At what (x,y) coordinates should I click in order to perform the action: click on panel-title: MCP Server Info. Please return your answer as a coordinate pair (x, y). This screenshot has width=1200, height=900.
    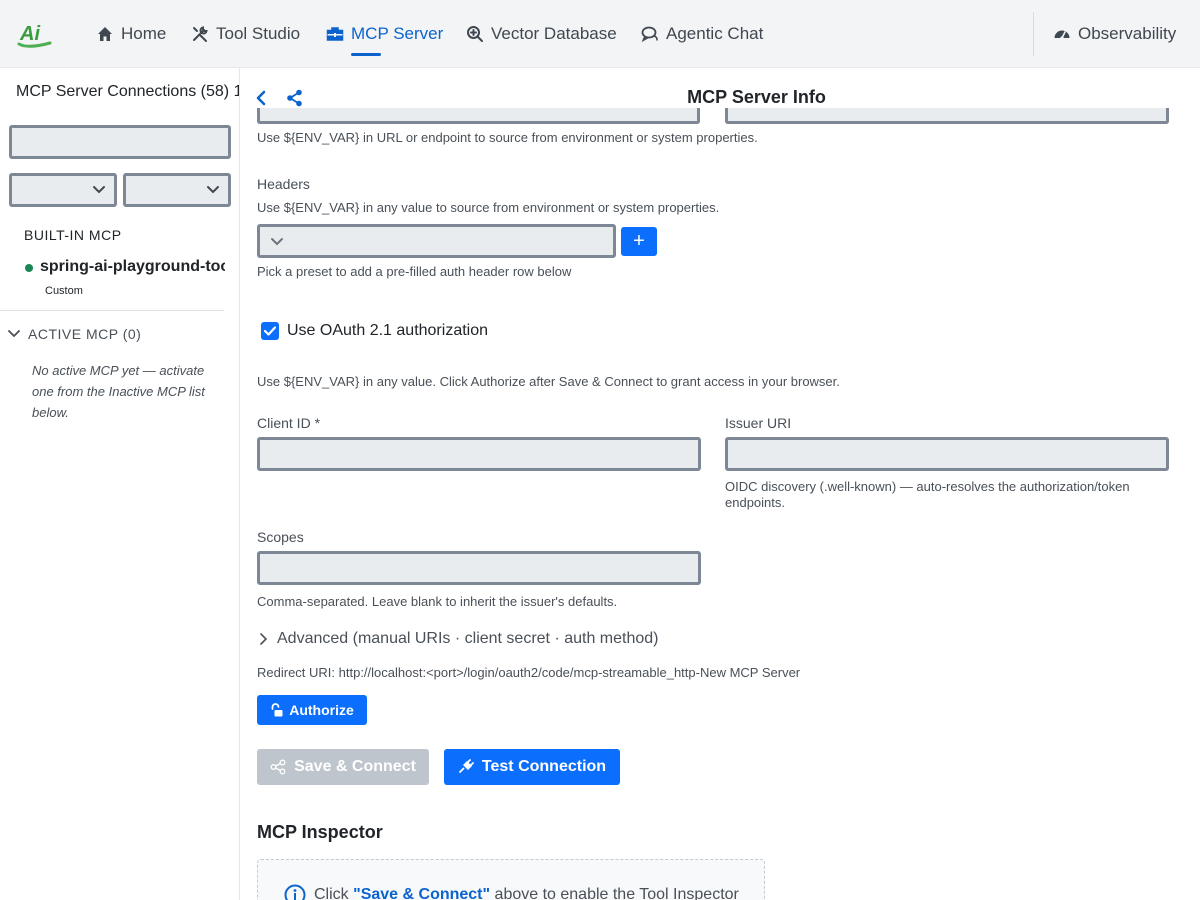
    Looking at the image, I should click on (756, 97).